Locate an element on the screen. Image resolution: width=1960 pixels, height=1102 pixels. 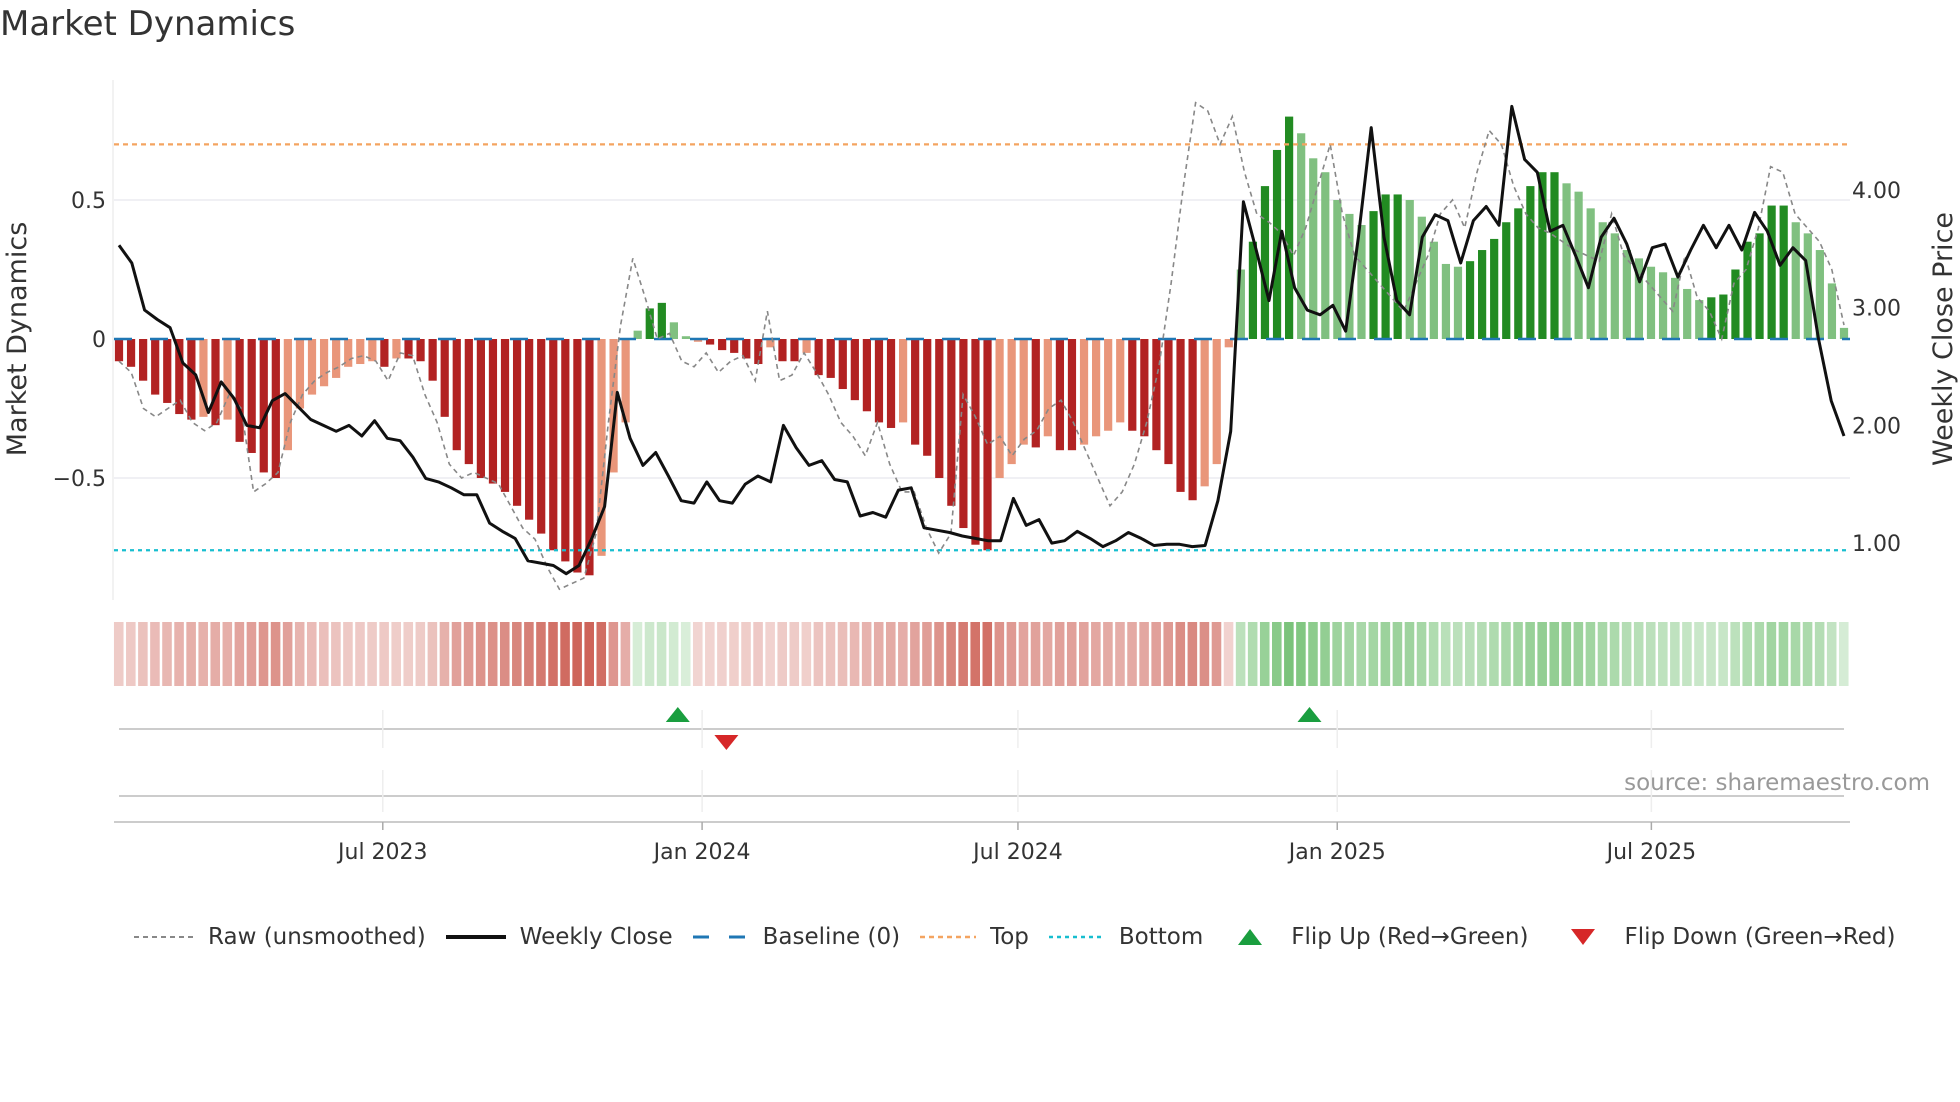
legend-item-weekly-close: Weekly Close is located at coordinates (559, 937).